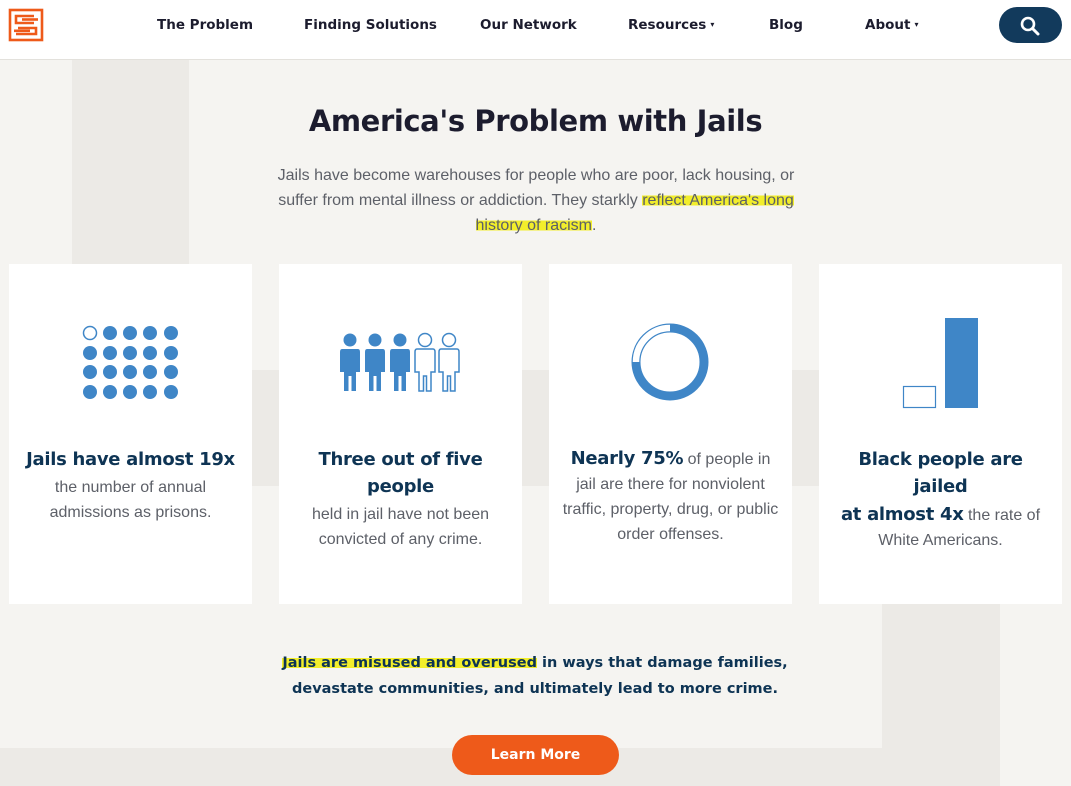  Describe the element at coordinates (594, 225) in the screenshot. I see `intro-end: .` at that location.